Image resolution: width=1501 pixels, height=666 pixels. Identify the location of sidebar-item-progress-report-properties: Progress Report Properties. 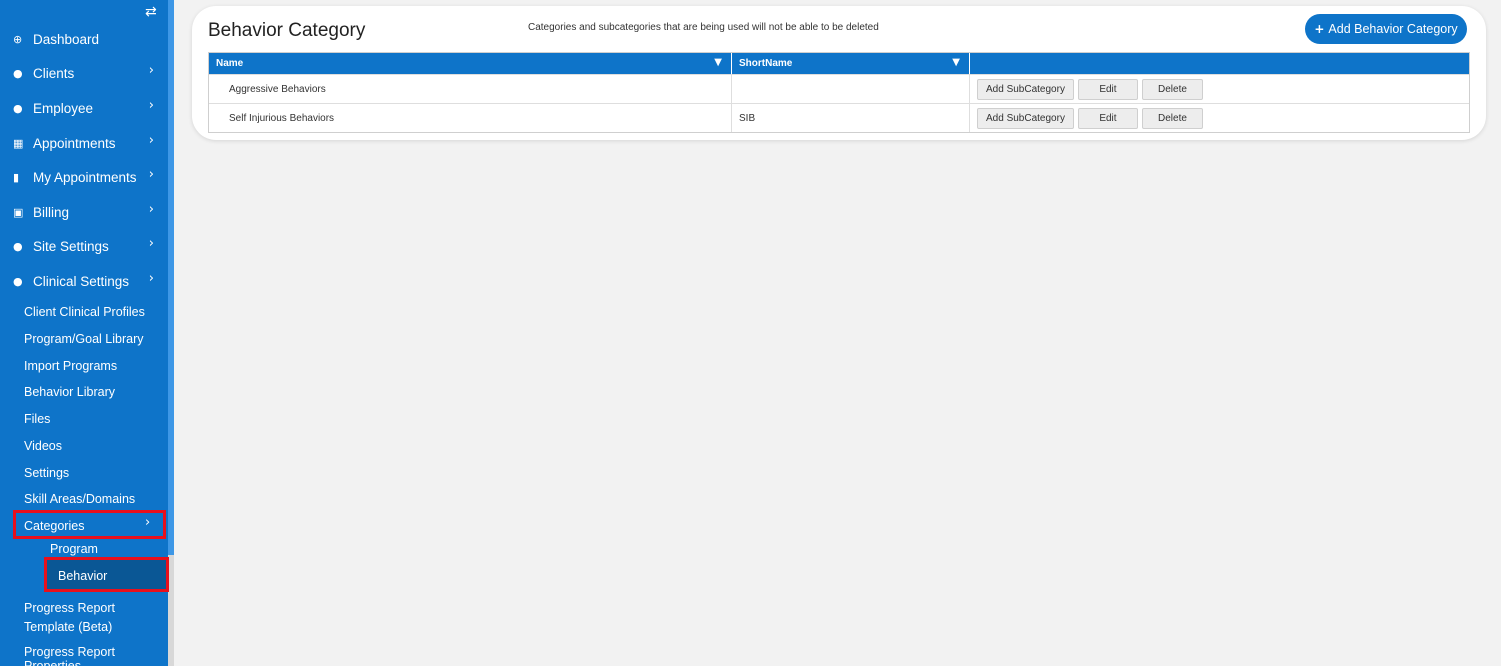
(99, 655).